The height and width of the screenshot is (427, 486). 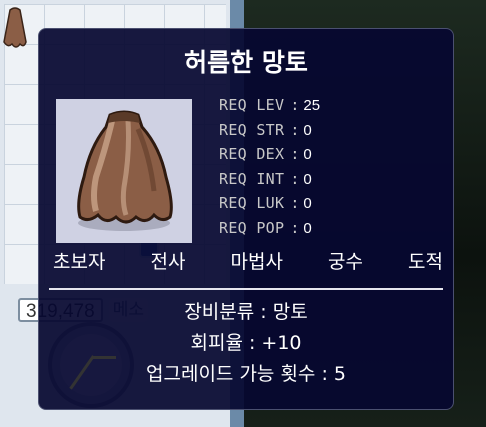 I want to click on req-int: REQ INT:0, so click(x=265, y=178).